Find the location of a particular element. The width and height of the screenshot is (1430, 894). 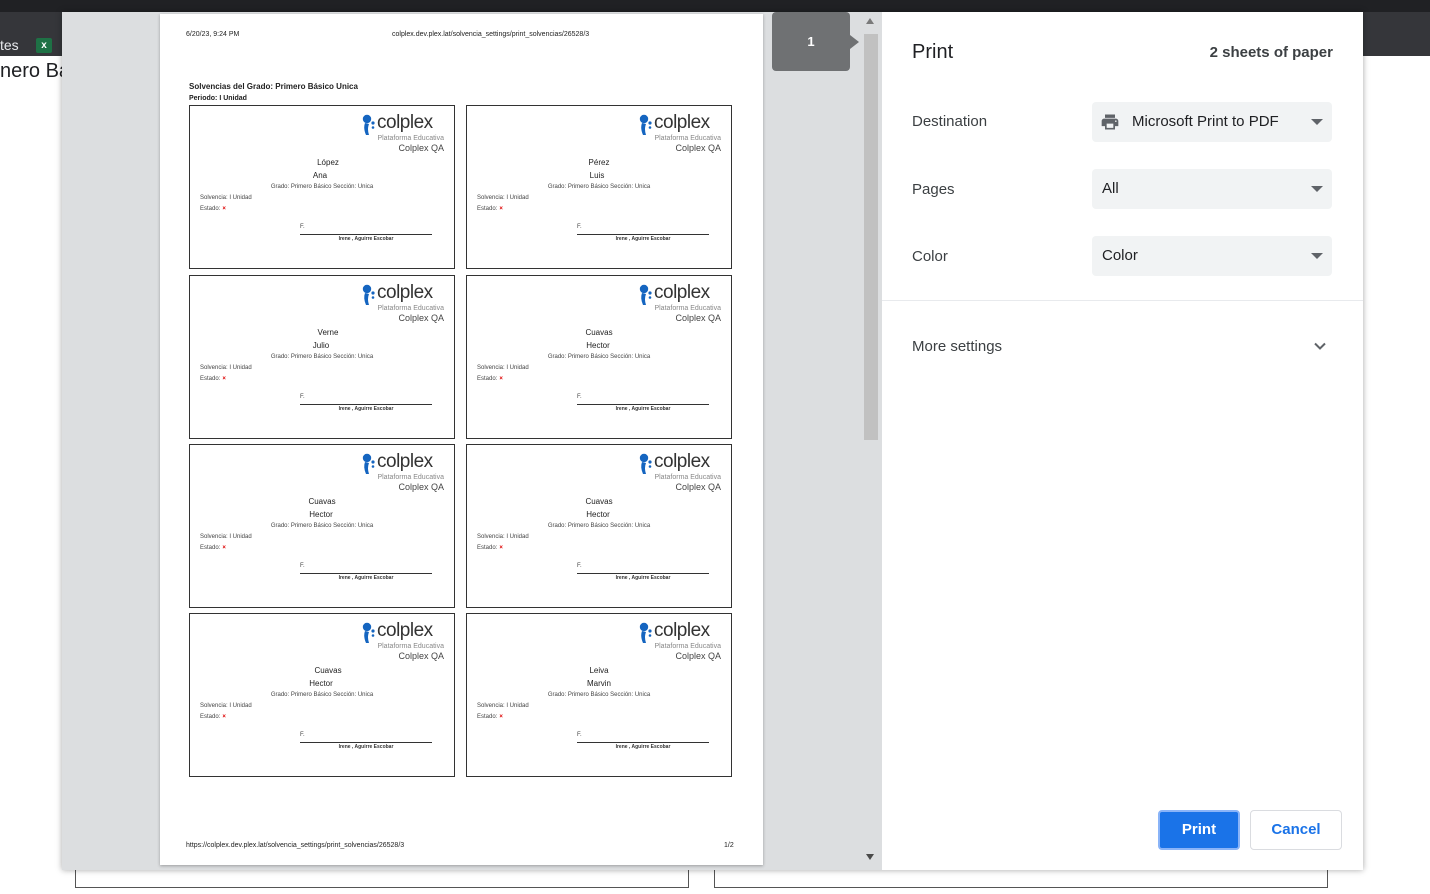

color-label: Color is located at coordinates (930, 256).